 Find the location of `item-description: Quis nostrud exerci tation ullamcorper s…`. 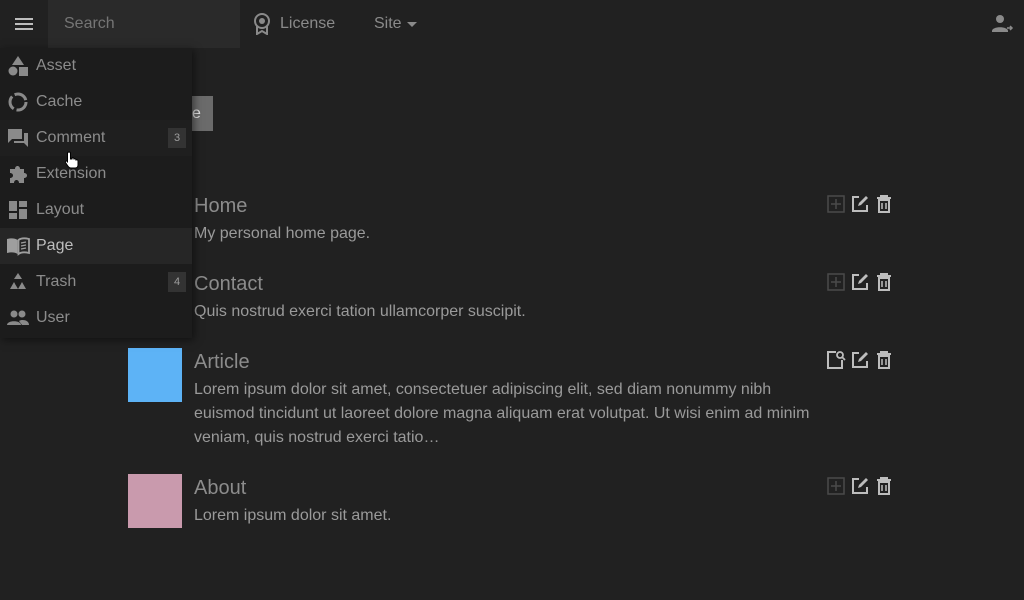

item-description: Quis nostrud exerci tation ullamcorper s… is located at coordinates (360, 311).